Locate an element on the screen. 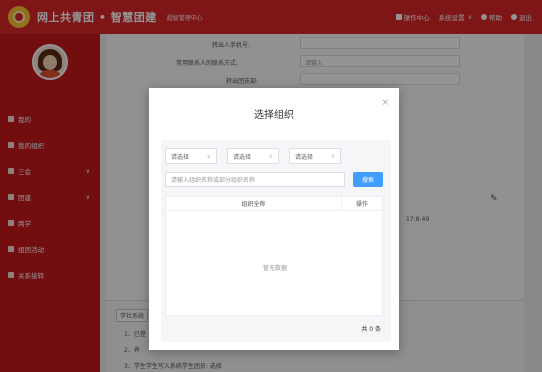 The width and height of the screenshot is (542, 372). table-header: 组织全称 操作 is located at coordinates (274, 204).